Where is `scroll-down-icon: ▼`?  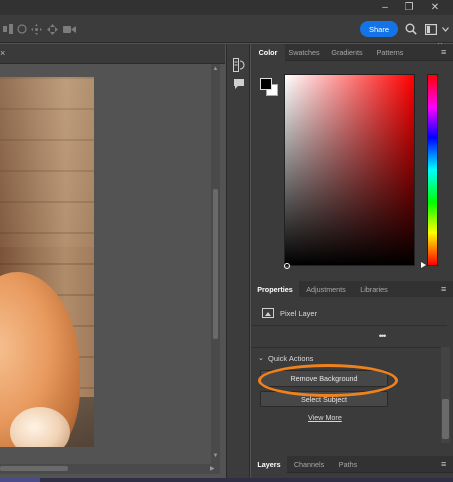 scroll-down-icon: ▼ is located at coordinates (215, 456).